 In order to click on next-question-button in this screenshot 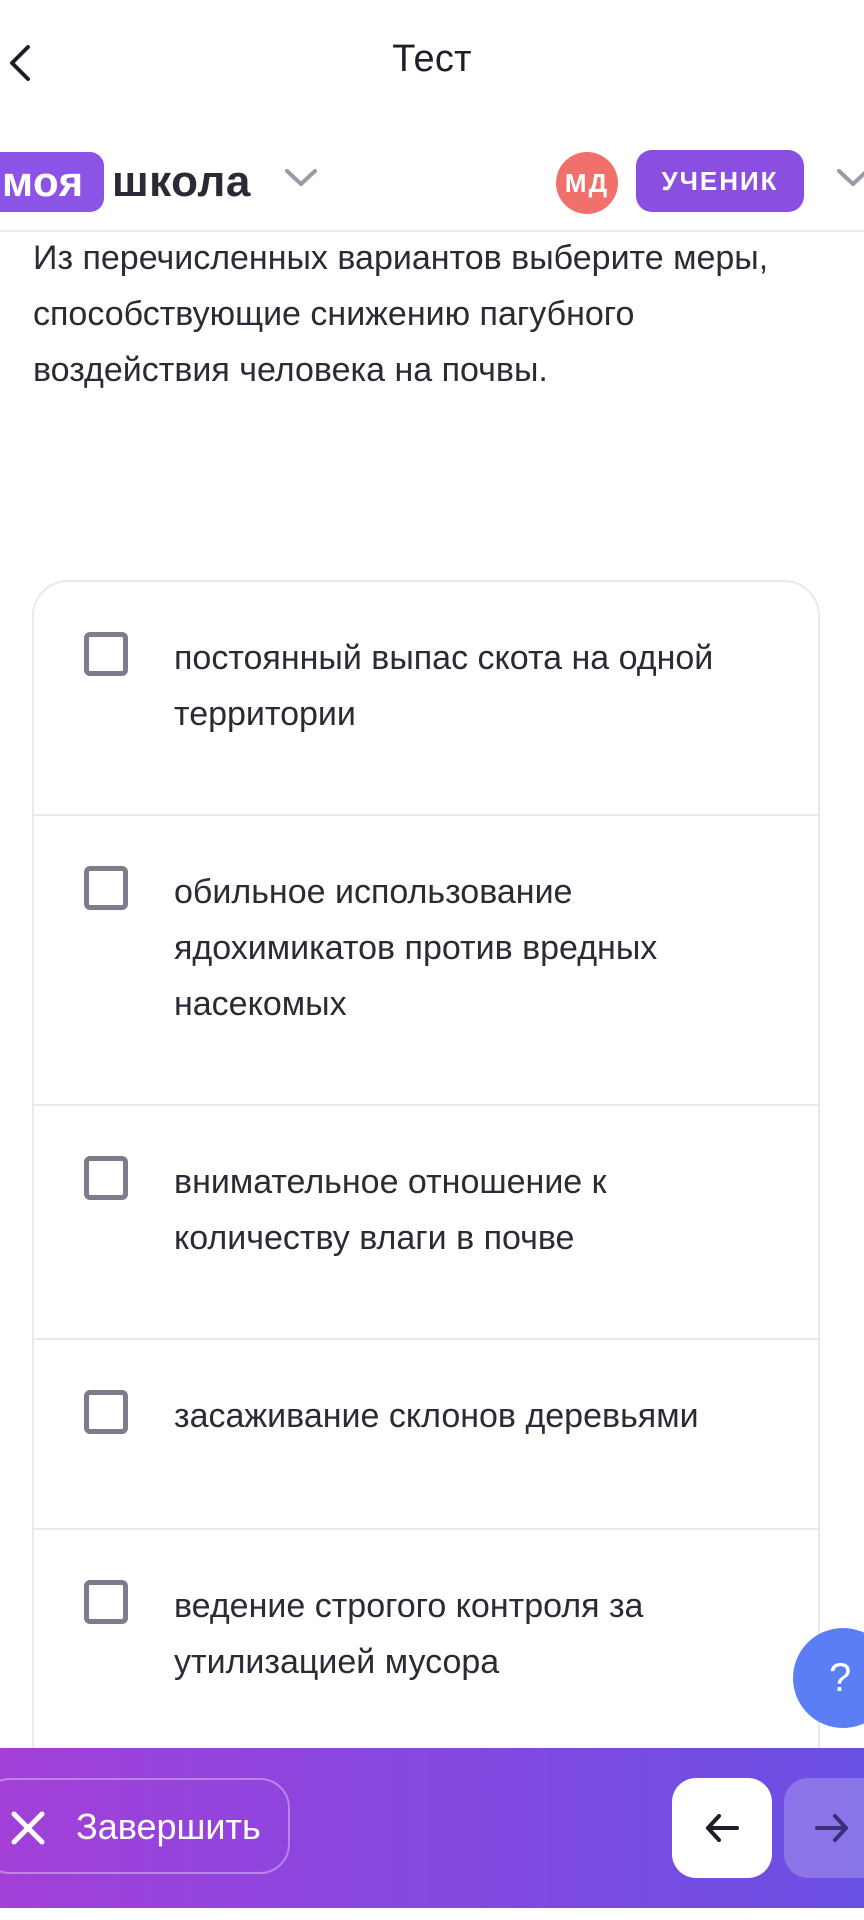, I will do `click(824, 1828)`.